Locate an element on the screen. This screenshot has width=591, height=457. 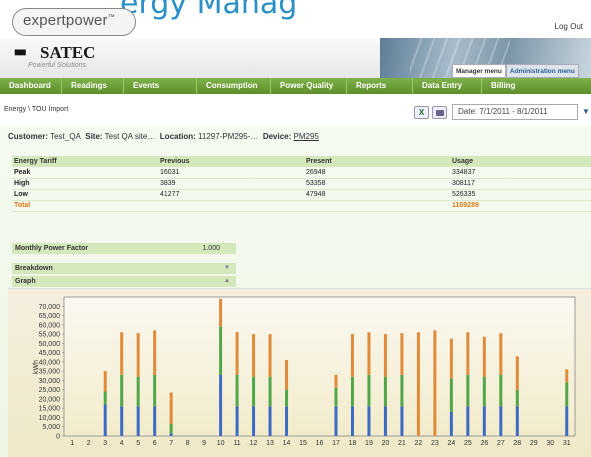
x-tick-label: 11 is located at coordinates (236, 443).